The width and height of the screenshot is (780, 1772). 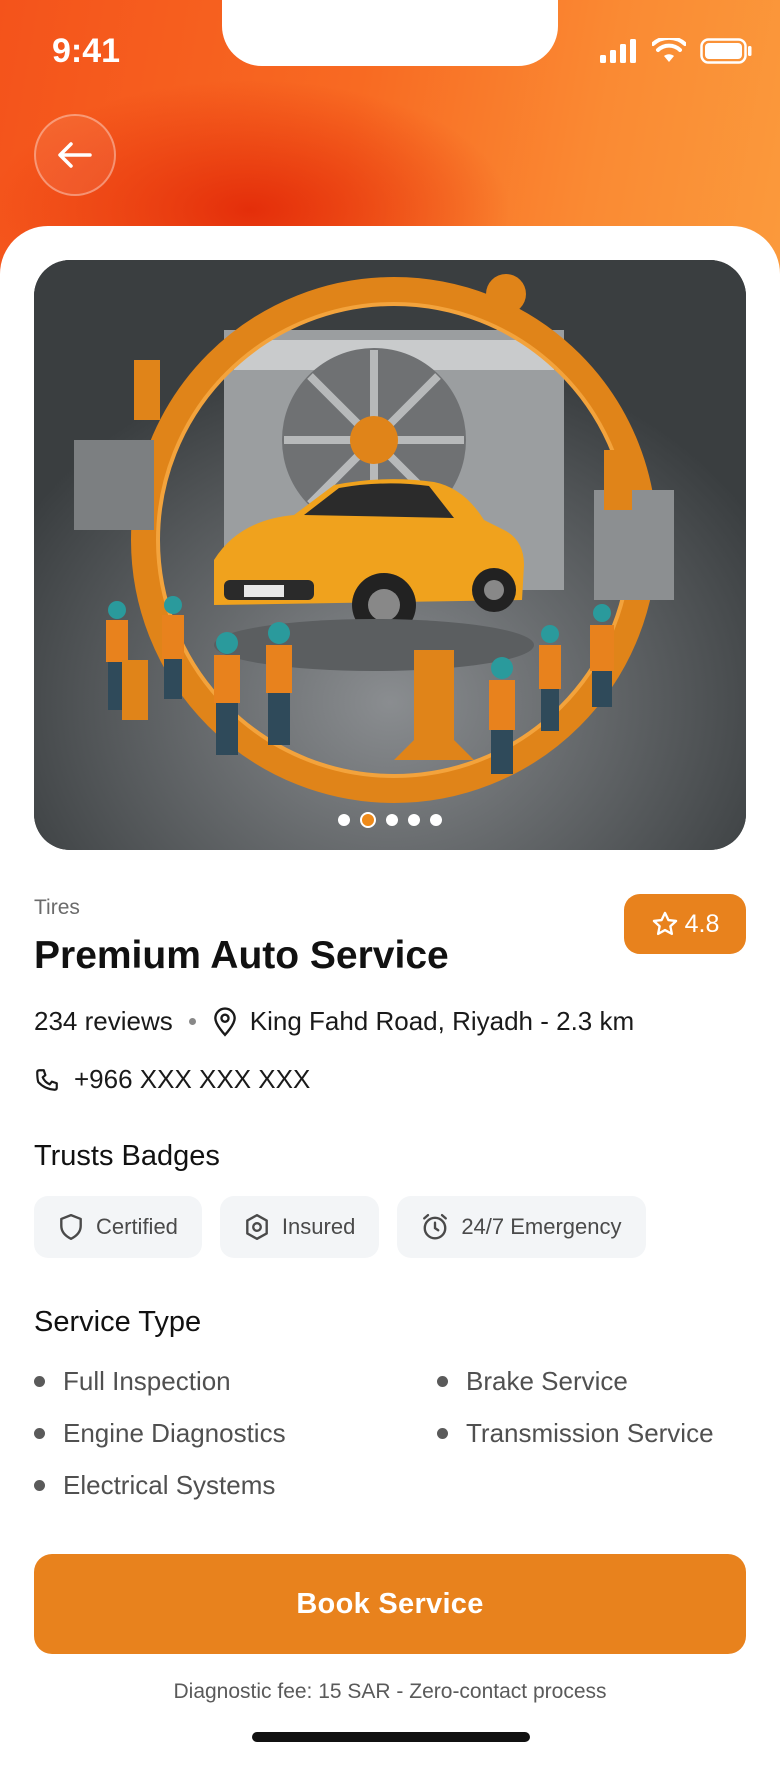 What do you see at coordinates (664, 923) in the screenshot?
I see `star-icon` at bounding box center [664, 923].